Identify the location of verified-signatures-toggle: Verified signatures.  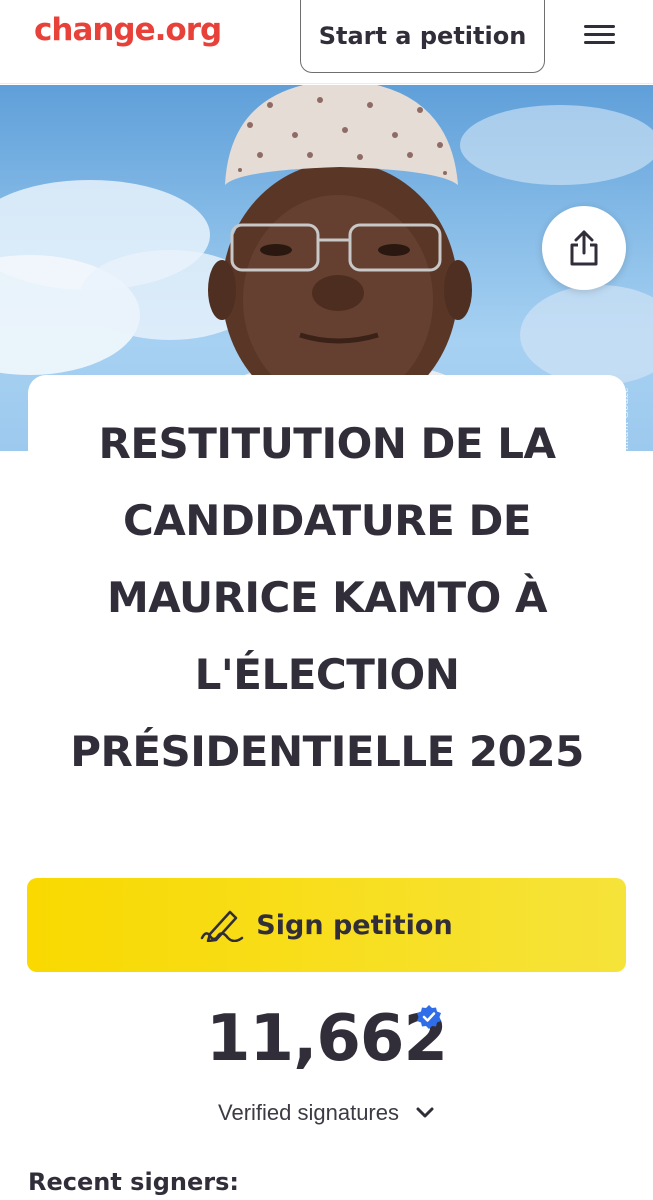
(326, 1113).